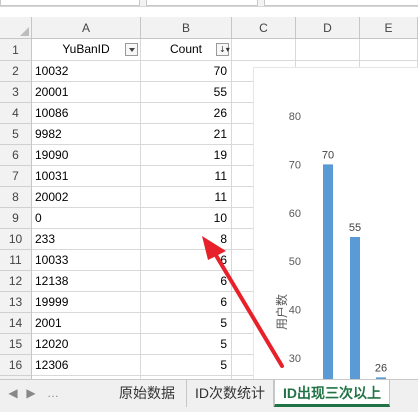  I want to click on row-header: 3, so click(16, 92).